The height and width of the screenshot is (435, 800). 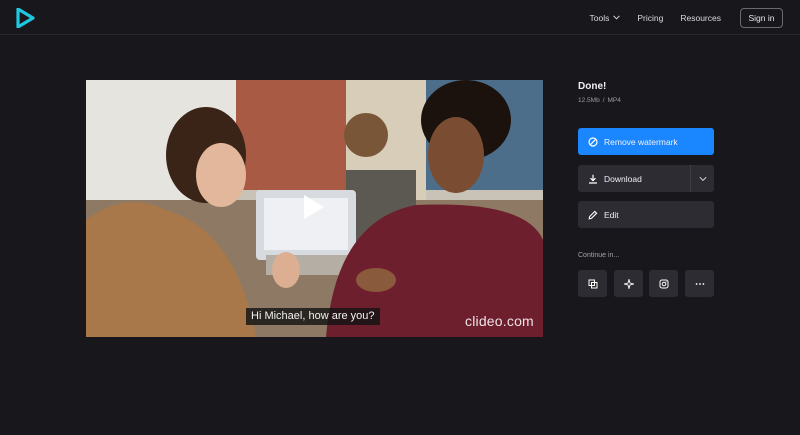 I want to click on video-caption: Hi Michael, how are you?, so click(x=313, y=316).